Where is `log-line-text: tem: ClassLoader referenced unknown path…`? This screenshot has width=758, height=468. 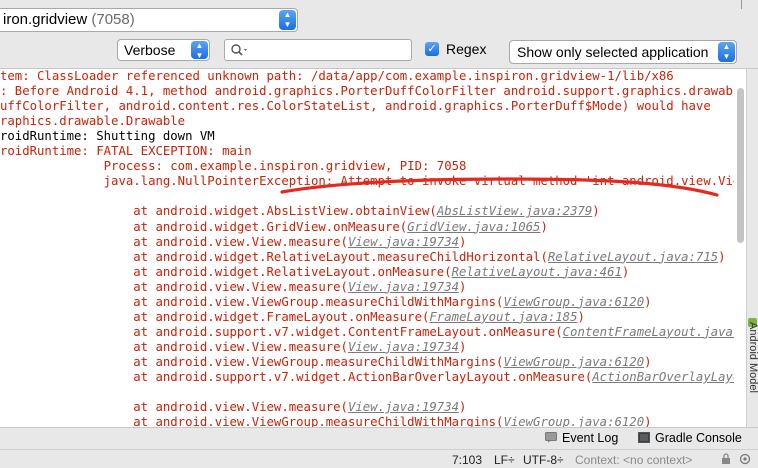
log-line-text: tem: ClassLoader referenced unknown path… is located at coordinates (337, 76).